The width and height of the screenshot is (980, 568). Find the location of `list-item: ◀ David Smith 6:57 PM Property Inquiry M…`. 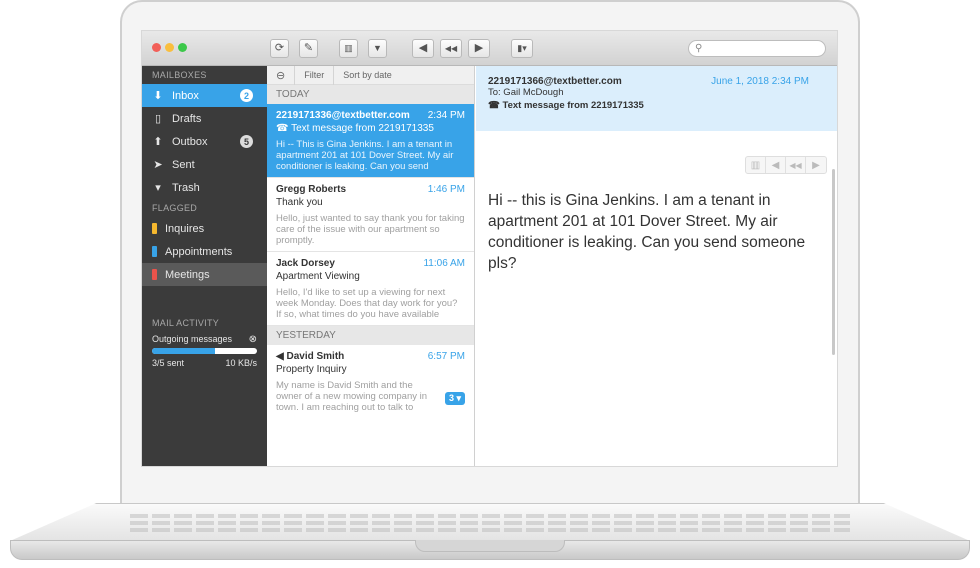

list-item: ◀ David Smith 6:57 PM Property Inquiry M… is located at coordinates (370, 381).